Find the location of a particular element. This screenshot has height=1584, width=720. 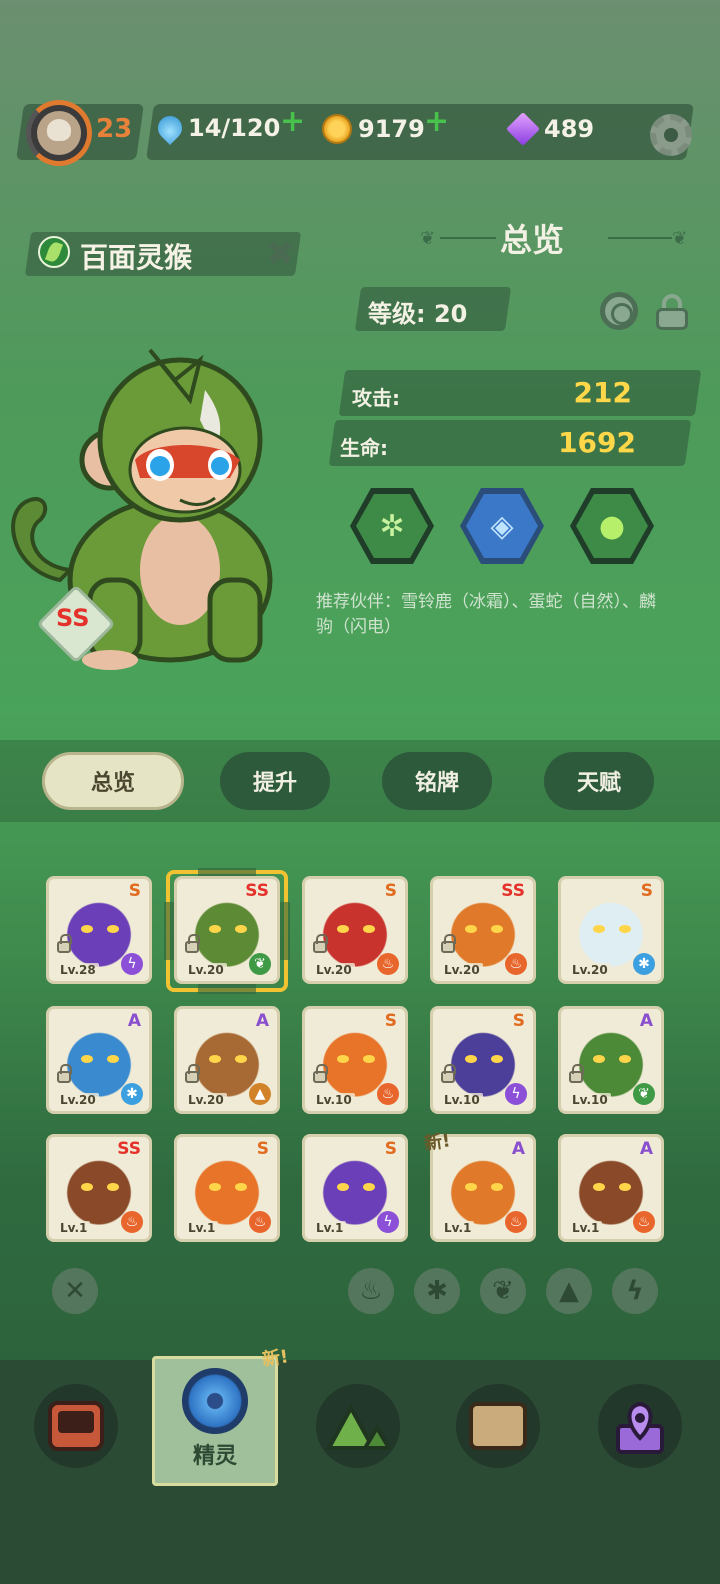

earth-filter-icon: ▲ is located at coordinates (569, 1291).